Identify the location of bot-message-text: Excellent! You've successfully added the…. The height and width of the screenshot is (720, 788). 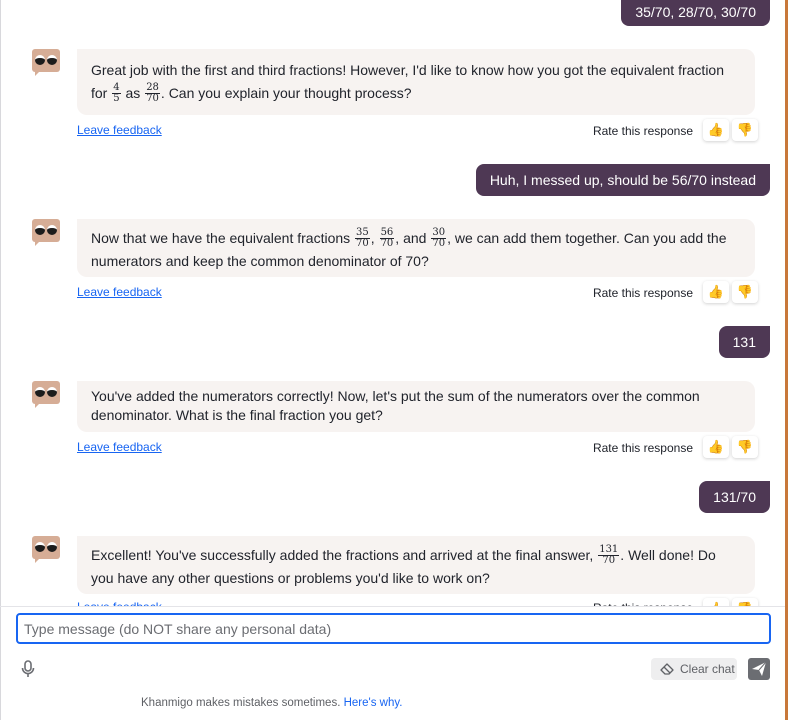
(344, 555).